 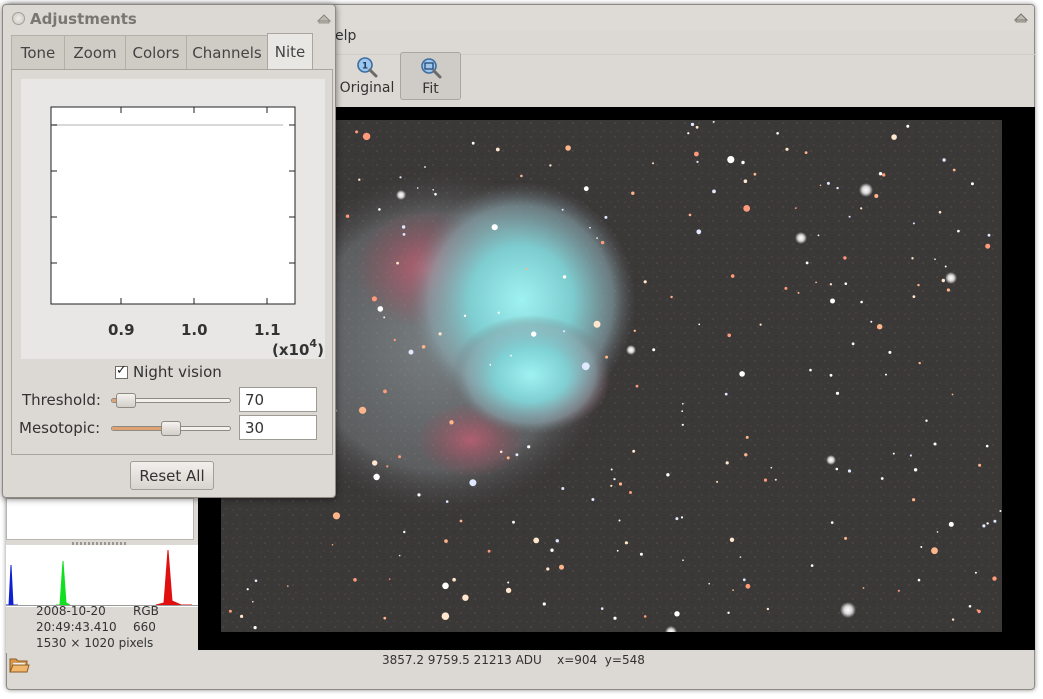 I want to click on xtick-label: 1.0, so click(x=194, y=330).